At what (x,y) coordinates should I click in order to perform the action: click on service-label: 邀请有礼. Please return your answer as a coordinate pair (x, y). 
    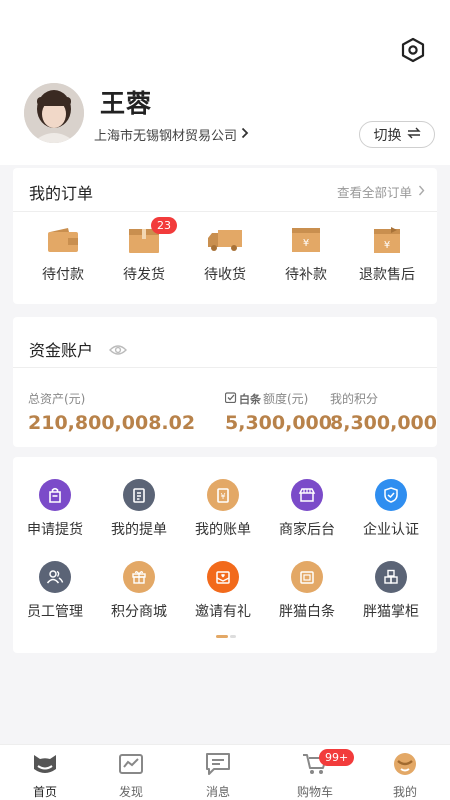
    Looking at the image, I should click on (223, 612).